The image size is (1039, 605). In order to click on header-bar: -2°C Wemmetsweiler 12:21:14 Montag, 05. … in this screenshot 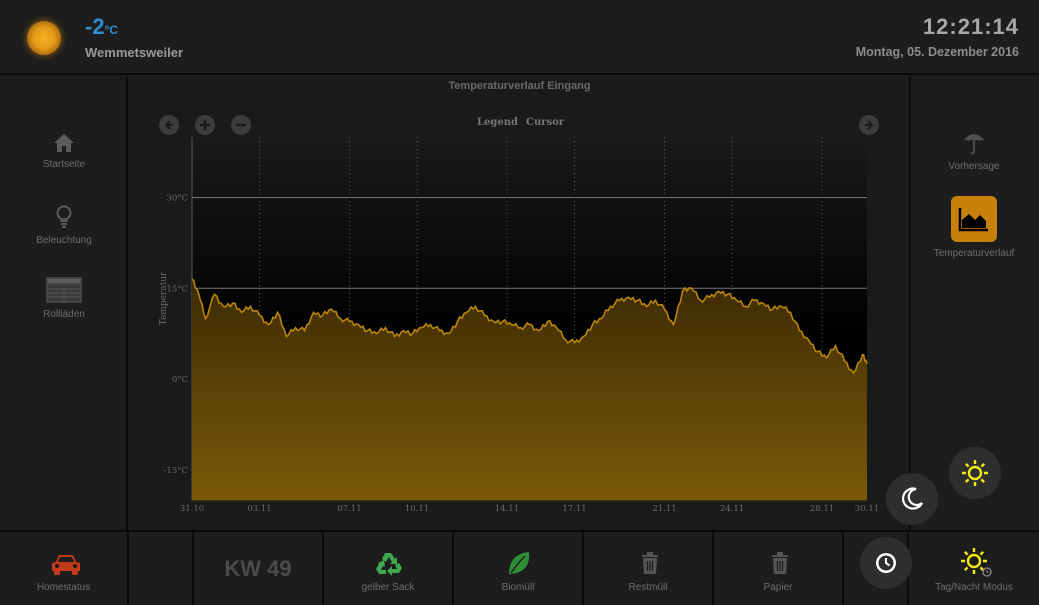, I will do `click(519, 37)`.